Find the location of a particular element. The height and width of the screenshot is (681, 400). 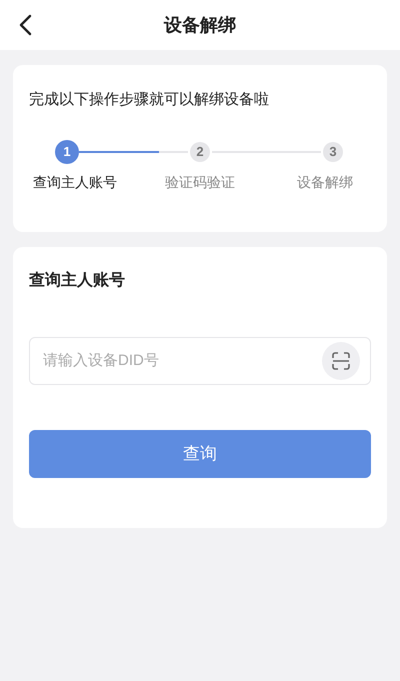

step-number: 2 is located at coordinates (200, 152).